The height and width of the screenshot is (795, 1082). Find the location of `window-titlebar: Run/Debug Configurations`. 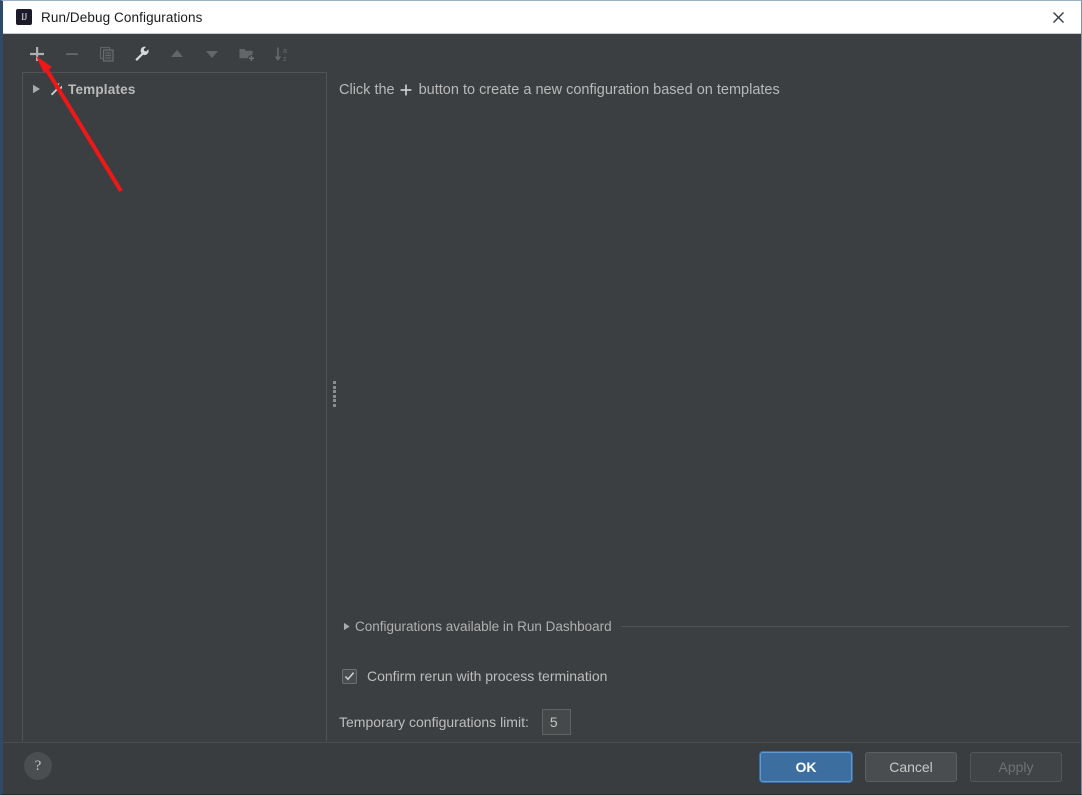

window-titlebar: Run/Debug Configurations is located at coordinates (542, 17).